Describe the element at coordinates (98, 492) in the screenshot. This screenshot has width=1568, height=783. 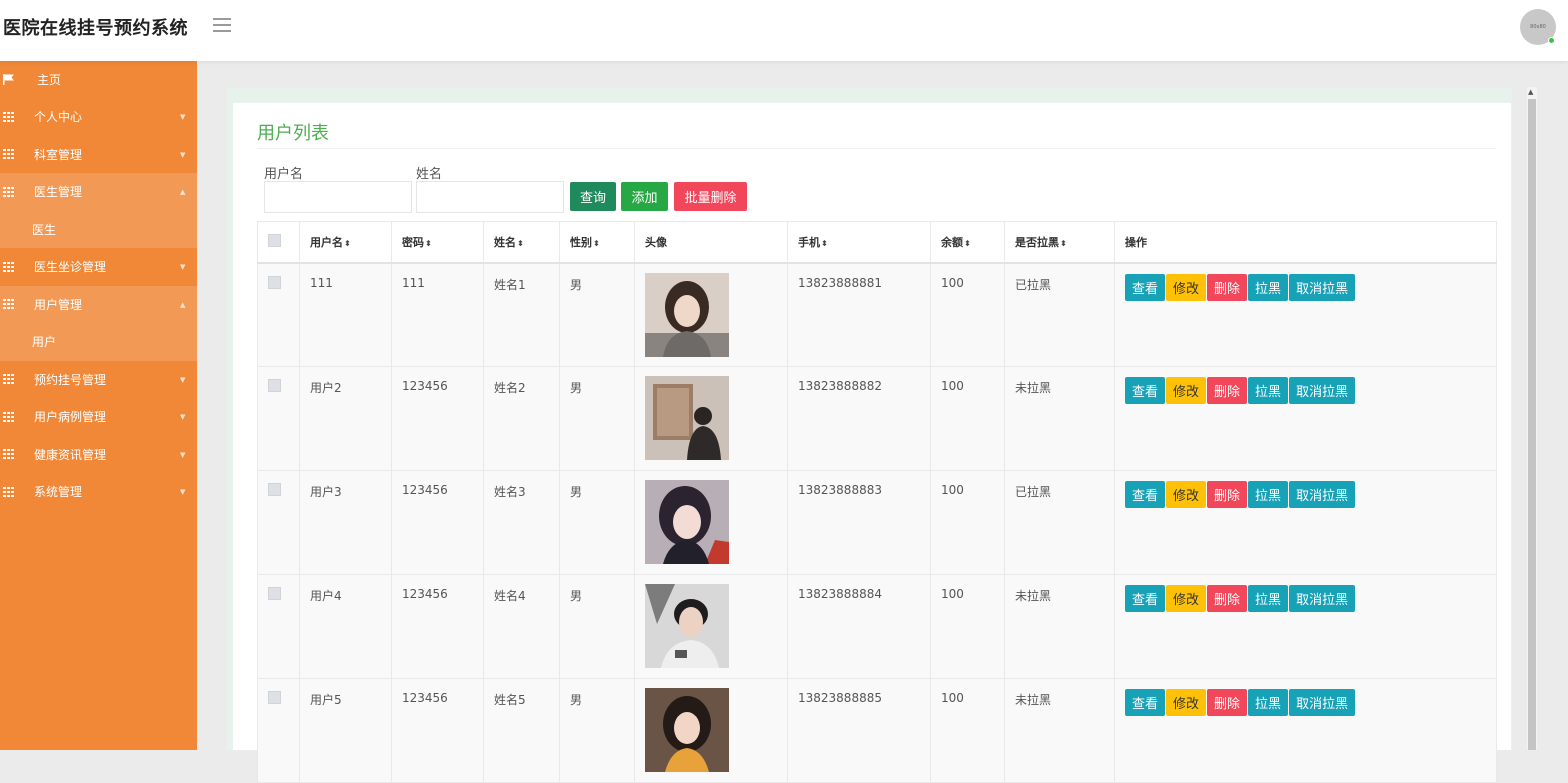
I see `sidebar-item-system: 系统管理 ▼` at that location.